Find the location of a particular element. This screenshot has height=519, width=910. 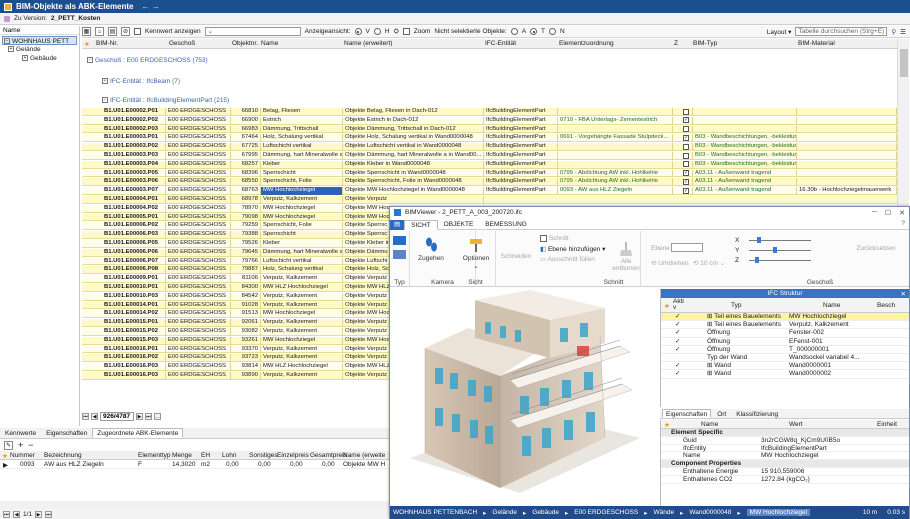

bcol-eh: EH is located at coordinates (205, 455).